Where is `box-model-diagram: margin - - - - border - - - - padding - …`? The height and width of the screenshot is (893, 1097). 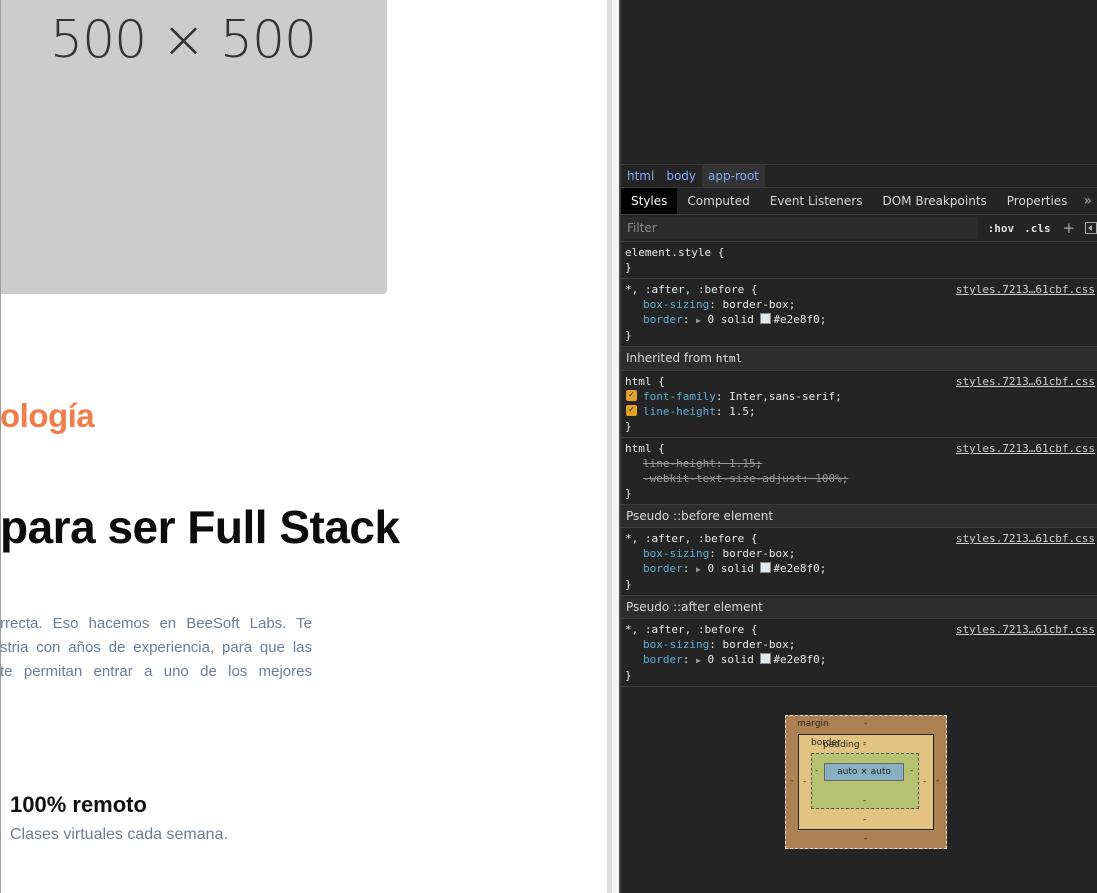 box-model-diagram: margin - - - - border - - - - padding - … is located at coordinates (859, 790).